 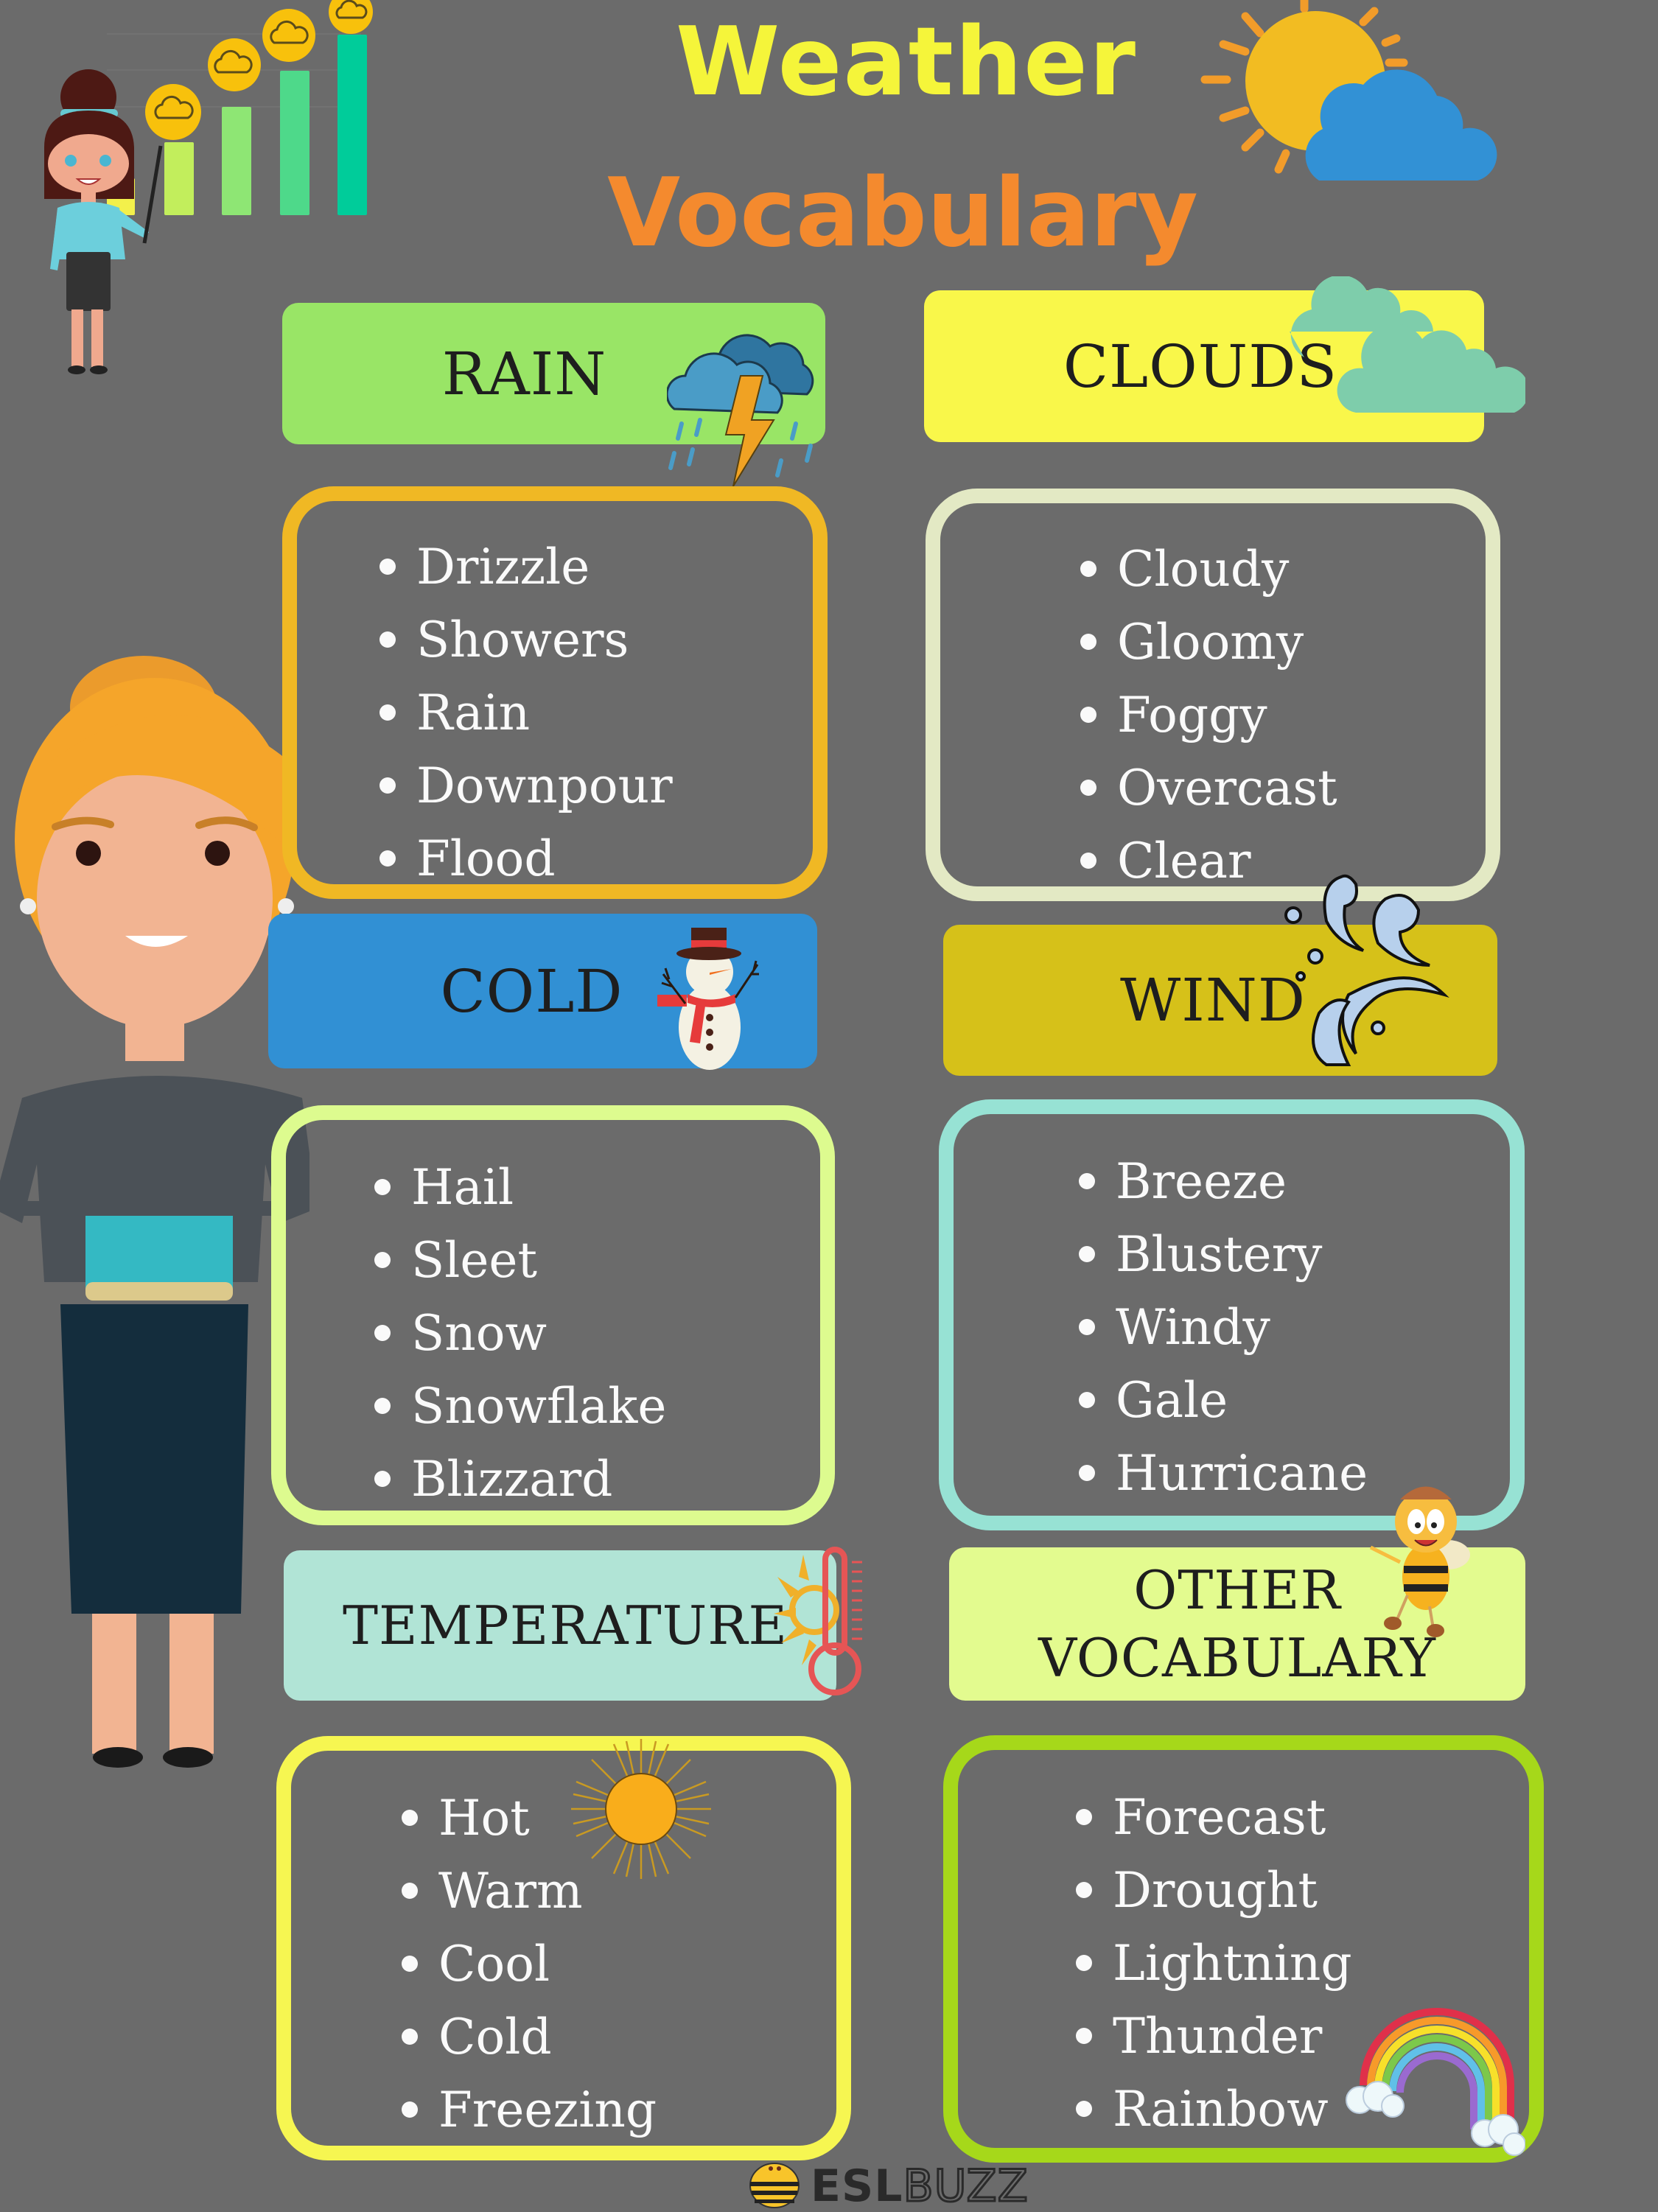 I want to click on temperature-heading-label: TEMPERATURE, so click(x=566, y=1625).